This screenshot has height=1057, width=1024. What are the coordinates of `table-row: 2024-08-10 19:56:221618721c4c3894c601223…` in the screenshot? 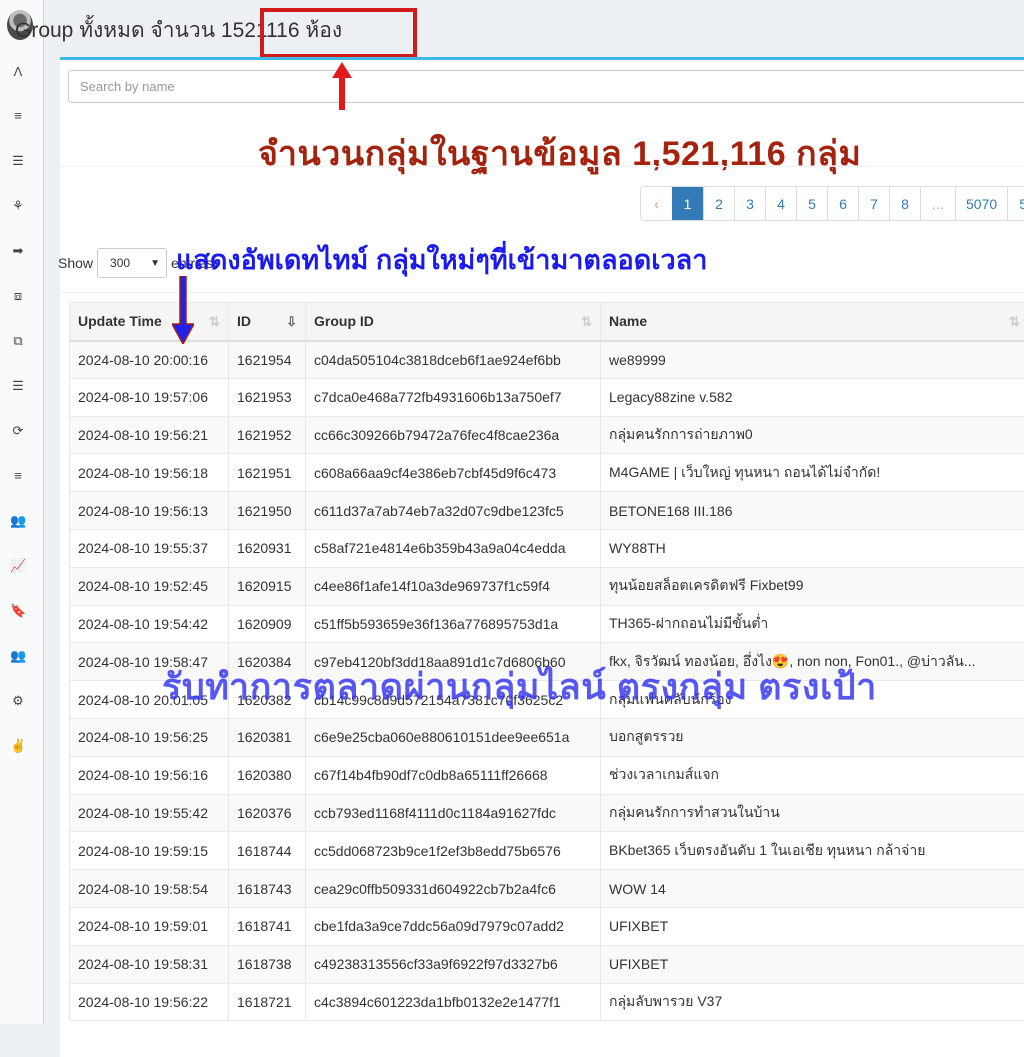 It's located at (547, 1002).